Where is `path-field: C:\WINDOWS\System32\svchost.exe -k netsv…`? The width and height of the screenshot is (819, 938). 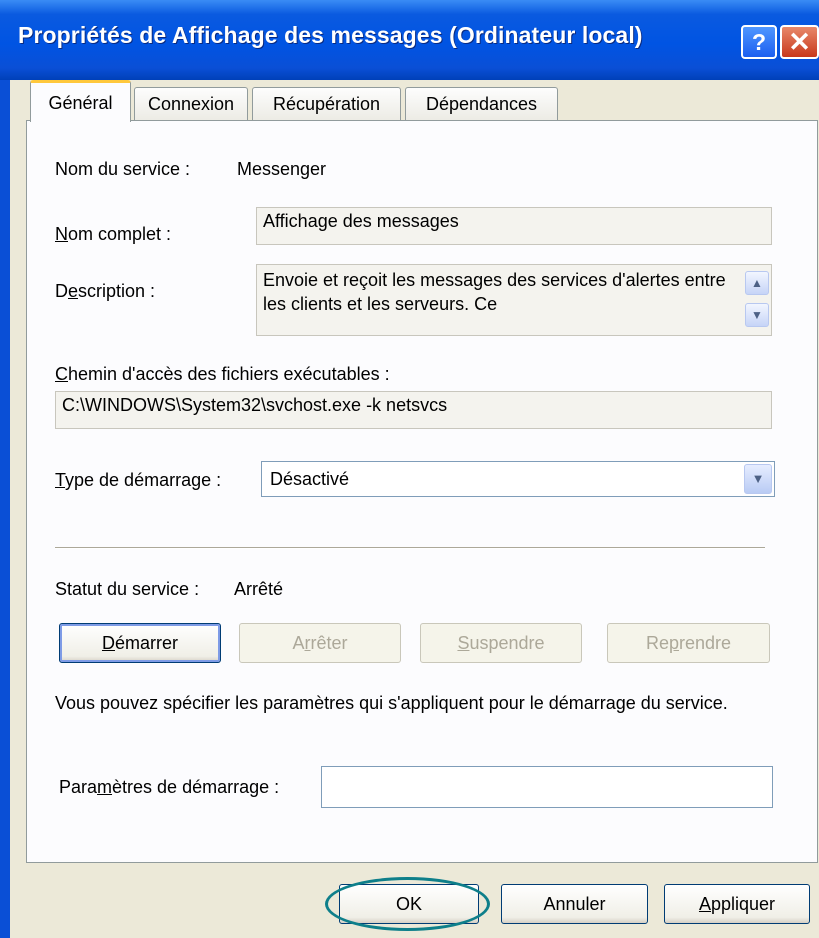
path-field: C:\WINDOWS\System32\svchost.exe -k netsv… is located at coordinates (413, 410).